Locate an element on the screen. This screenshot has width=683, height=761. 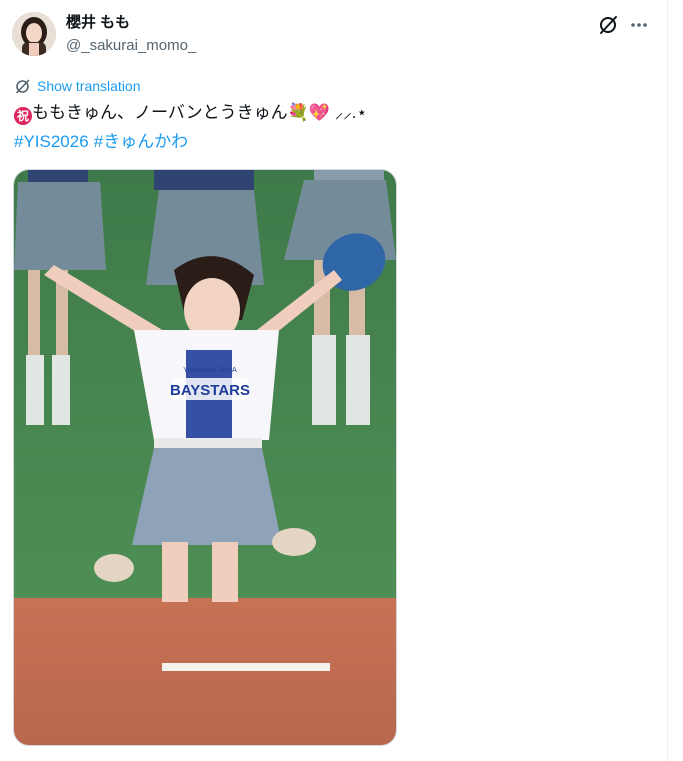
jersey-sub-text: Yokohama DeNA is located at coordinates (210, 370).